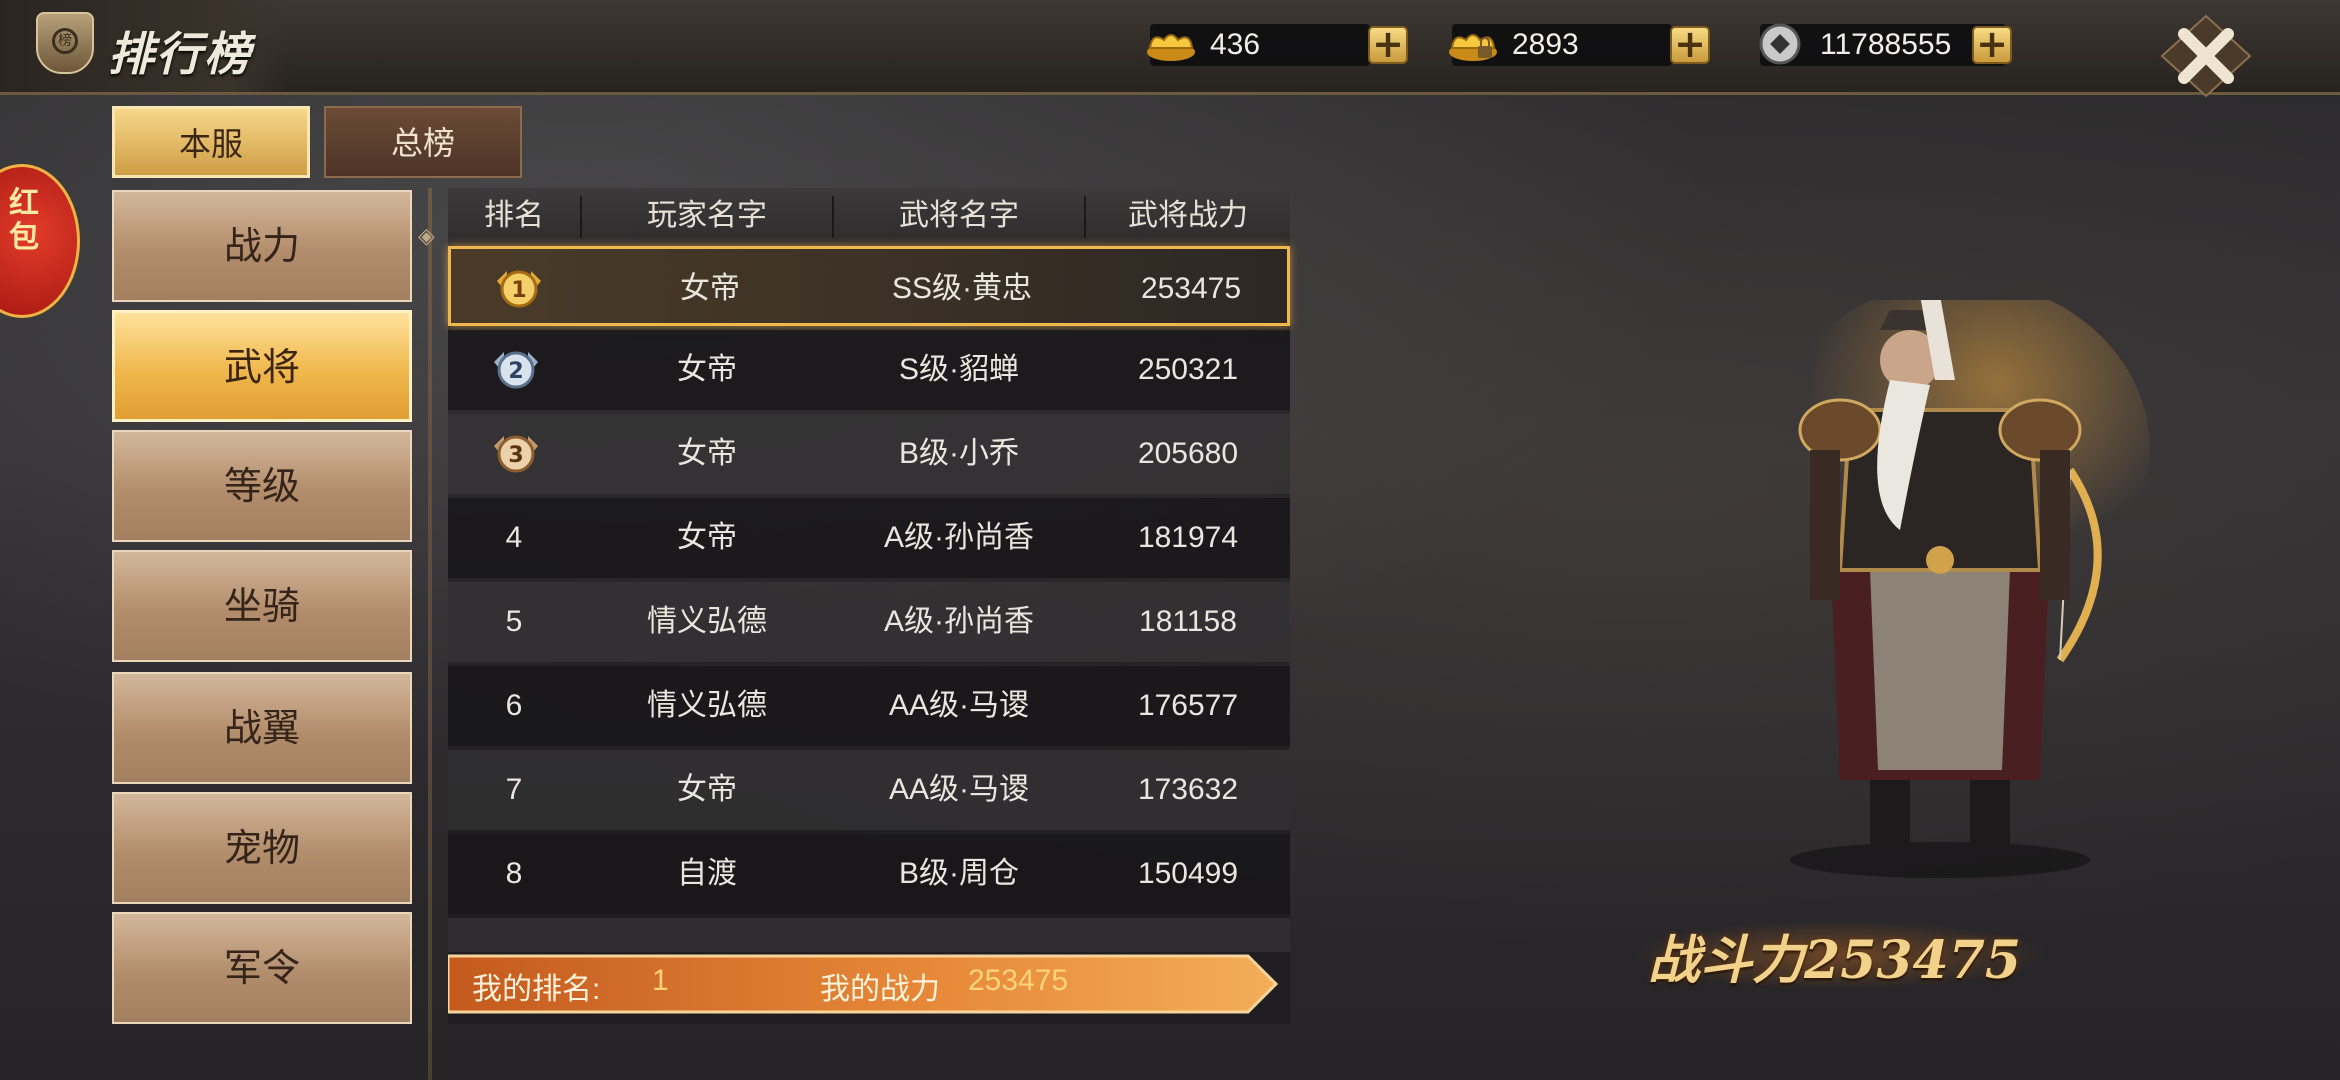 The height and width of the screenshot is (1080, 2340). Describe the element at coordinates (40, 241) in the screenshot. I see `red-packet-button: 红包` at that location.